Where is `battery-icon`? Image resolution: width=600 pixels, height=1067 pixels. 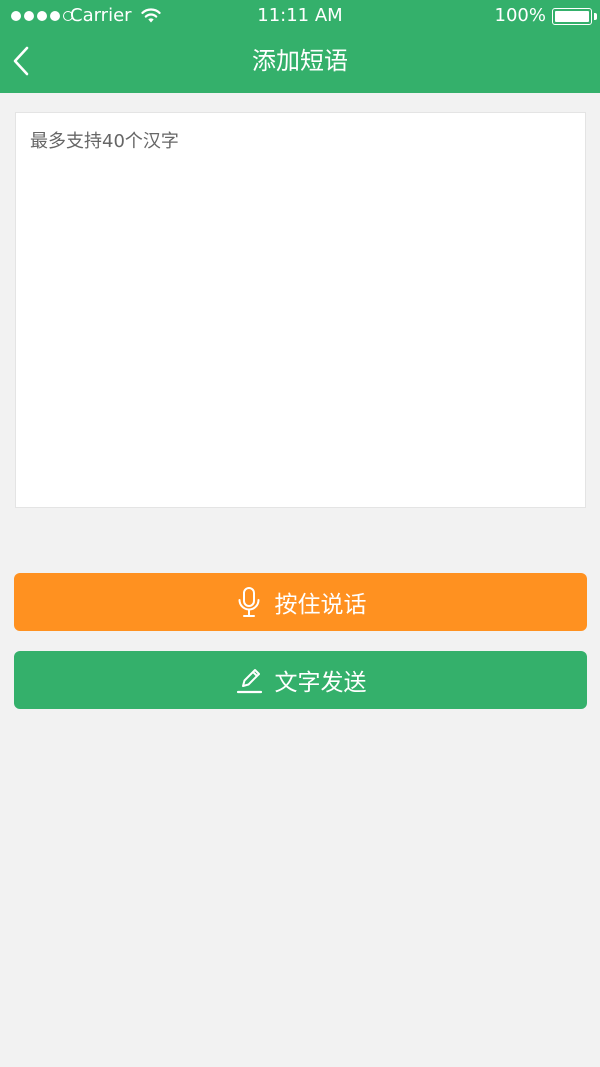 battery-icon is located at coordinates (572, 16).